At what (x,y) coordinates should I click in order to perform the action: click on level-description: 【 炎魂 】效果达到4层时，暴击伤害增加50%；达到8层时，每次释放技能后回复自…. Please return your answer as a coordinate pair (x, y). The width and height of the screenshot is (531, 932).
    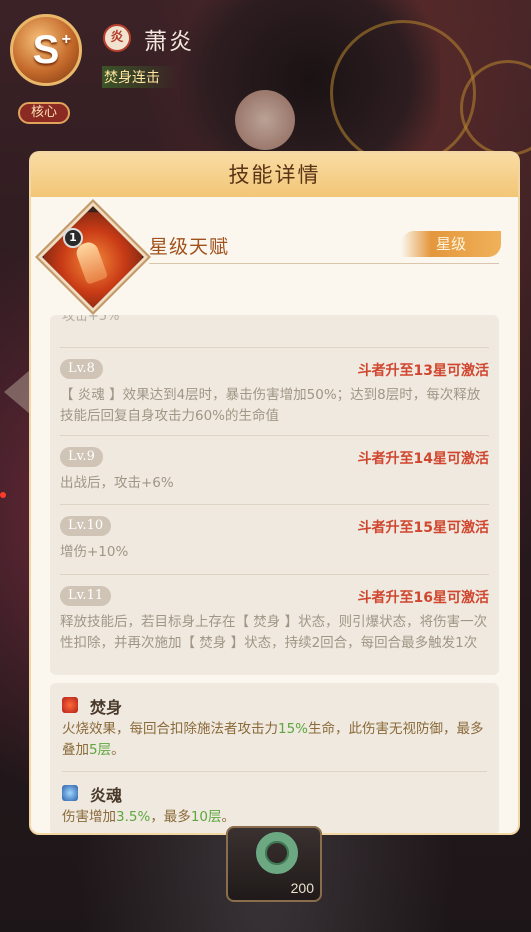
    Looking at the image, I should click on (270, 405).